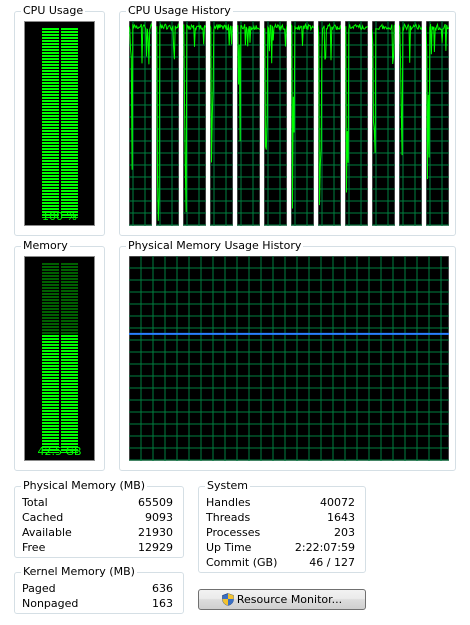  What do you see at coordinates (97, 502) in the screenshot?
I see `physical-memory-row-total: Total 65509` at bounding box center [97, 502].